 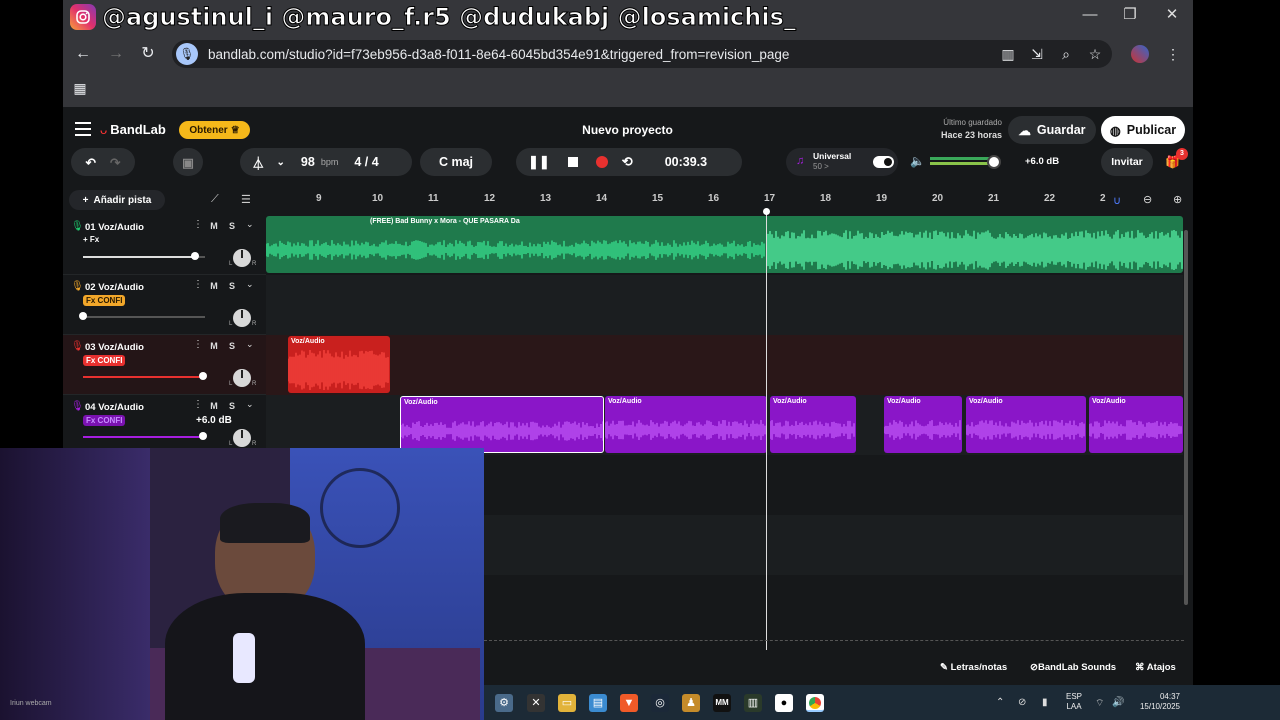 What do you see at coordinates (1155, 667) in the screenshot?
I see `shortcuts-button: ⌘ Atajos` at bounding box center [1155, 667].